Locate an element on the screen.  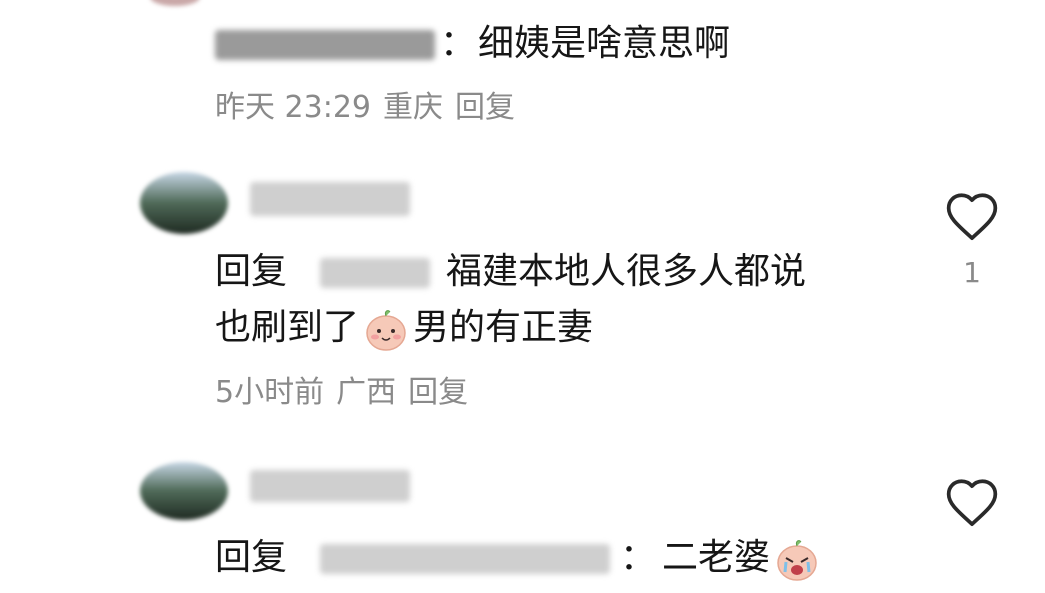
smile-emoji-icon is located at coordinates (386, 329).